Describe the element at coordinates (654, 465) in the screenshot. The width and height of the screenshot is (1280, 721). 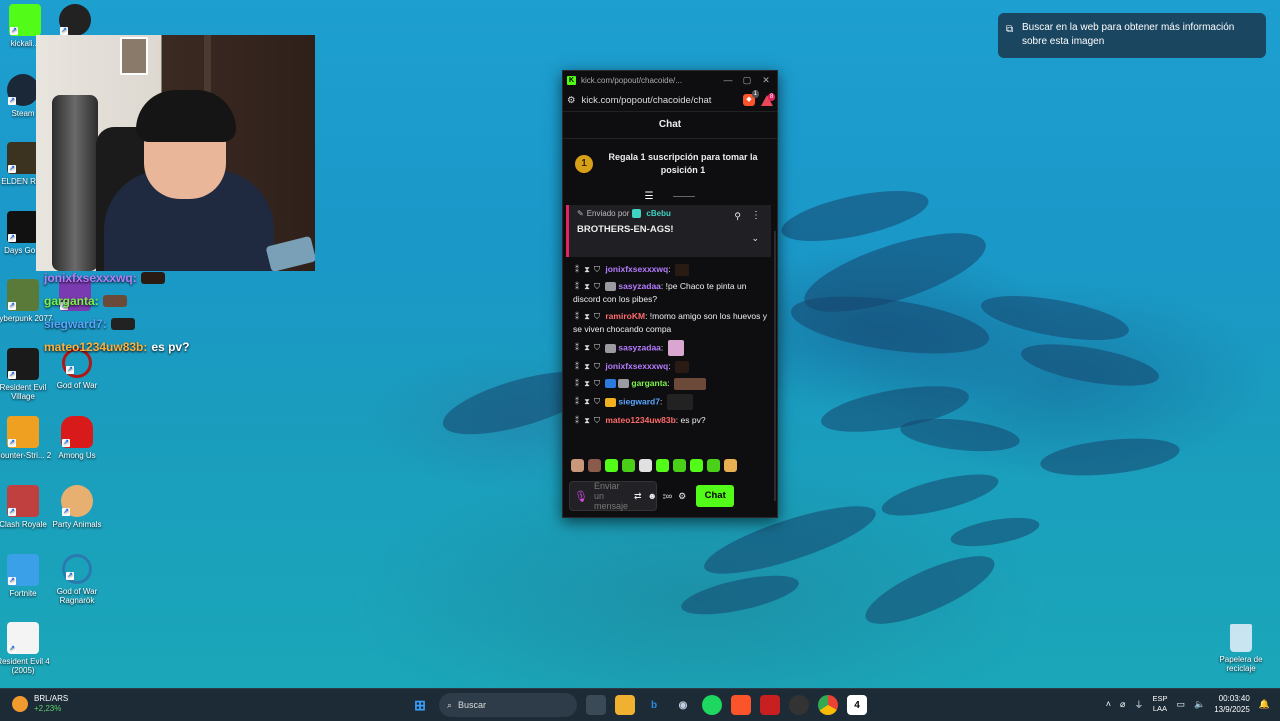
I see `quick-emote-bar` at that location.